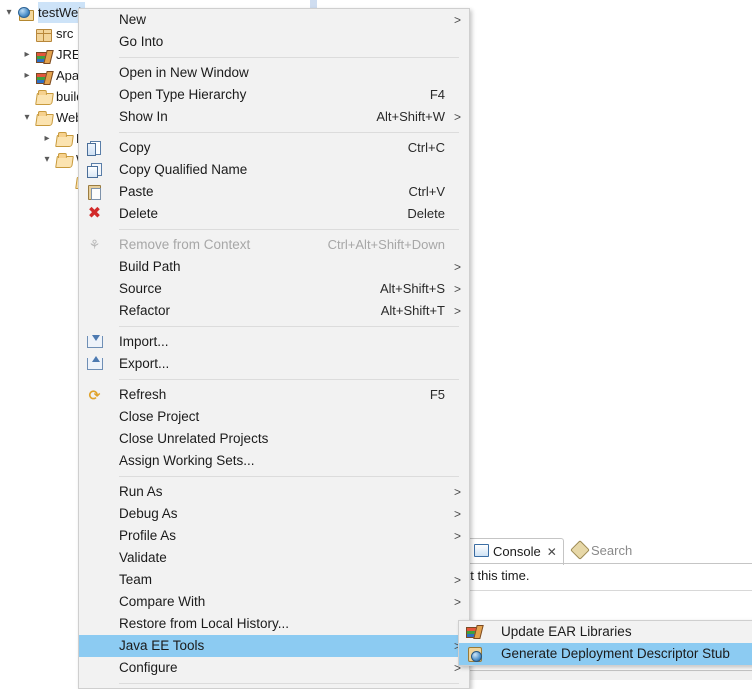 The image size is (752, 689). Describe the element at coordinates (481, 550) in the screenshot. I see `console-icon` at that location.